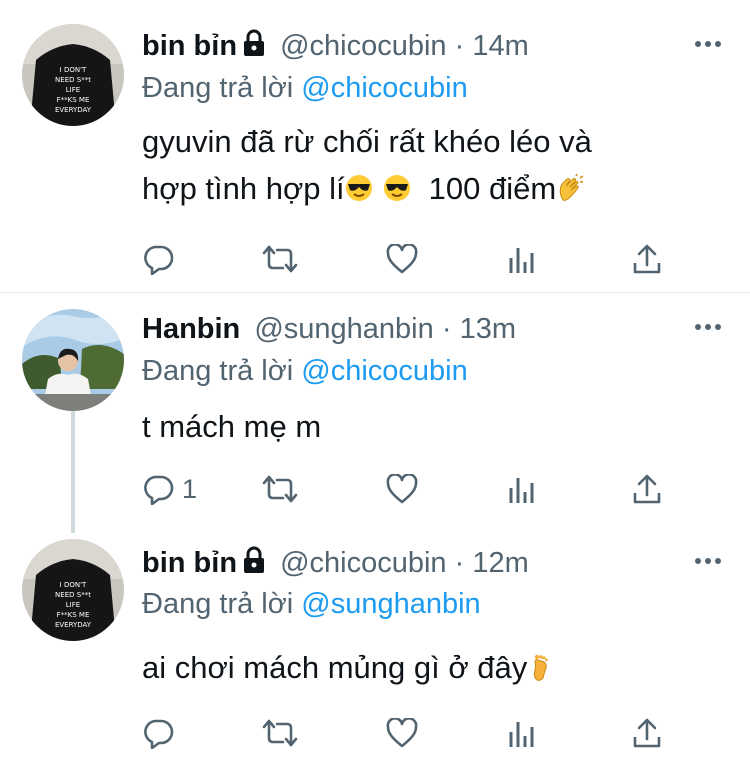 The image size is (750, 761). I want to click on foot-emoji-icon, so click(541, 667).